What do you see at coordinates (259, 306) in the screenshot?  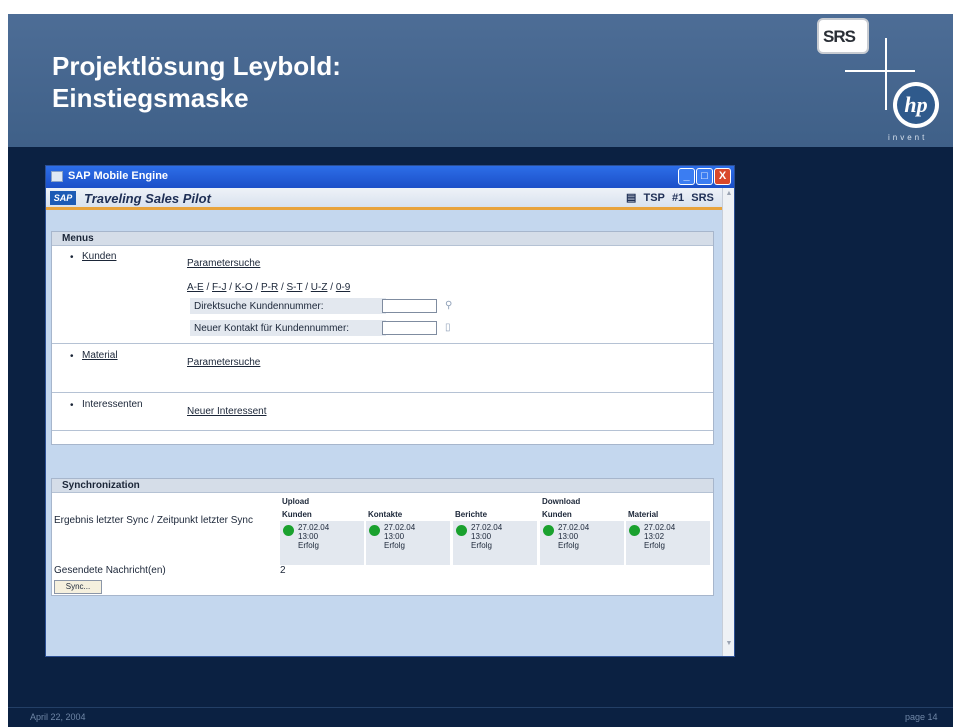 I see `direktsuche-label: Direktsuche Kundennummer:` at bounding box center [259, 306].